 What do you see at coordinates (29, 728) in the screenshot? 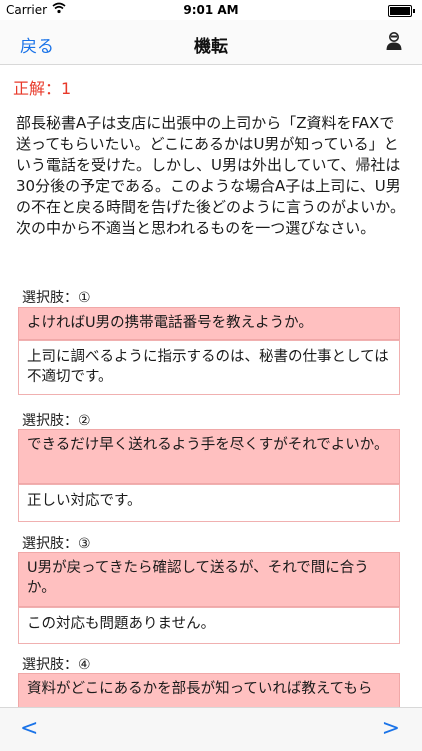
I see `previous-button: <` at bounding box center [29, 728].